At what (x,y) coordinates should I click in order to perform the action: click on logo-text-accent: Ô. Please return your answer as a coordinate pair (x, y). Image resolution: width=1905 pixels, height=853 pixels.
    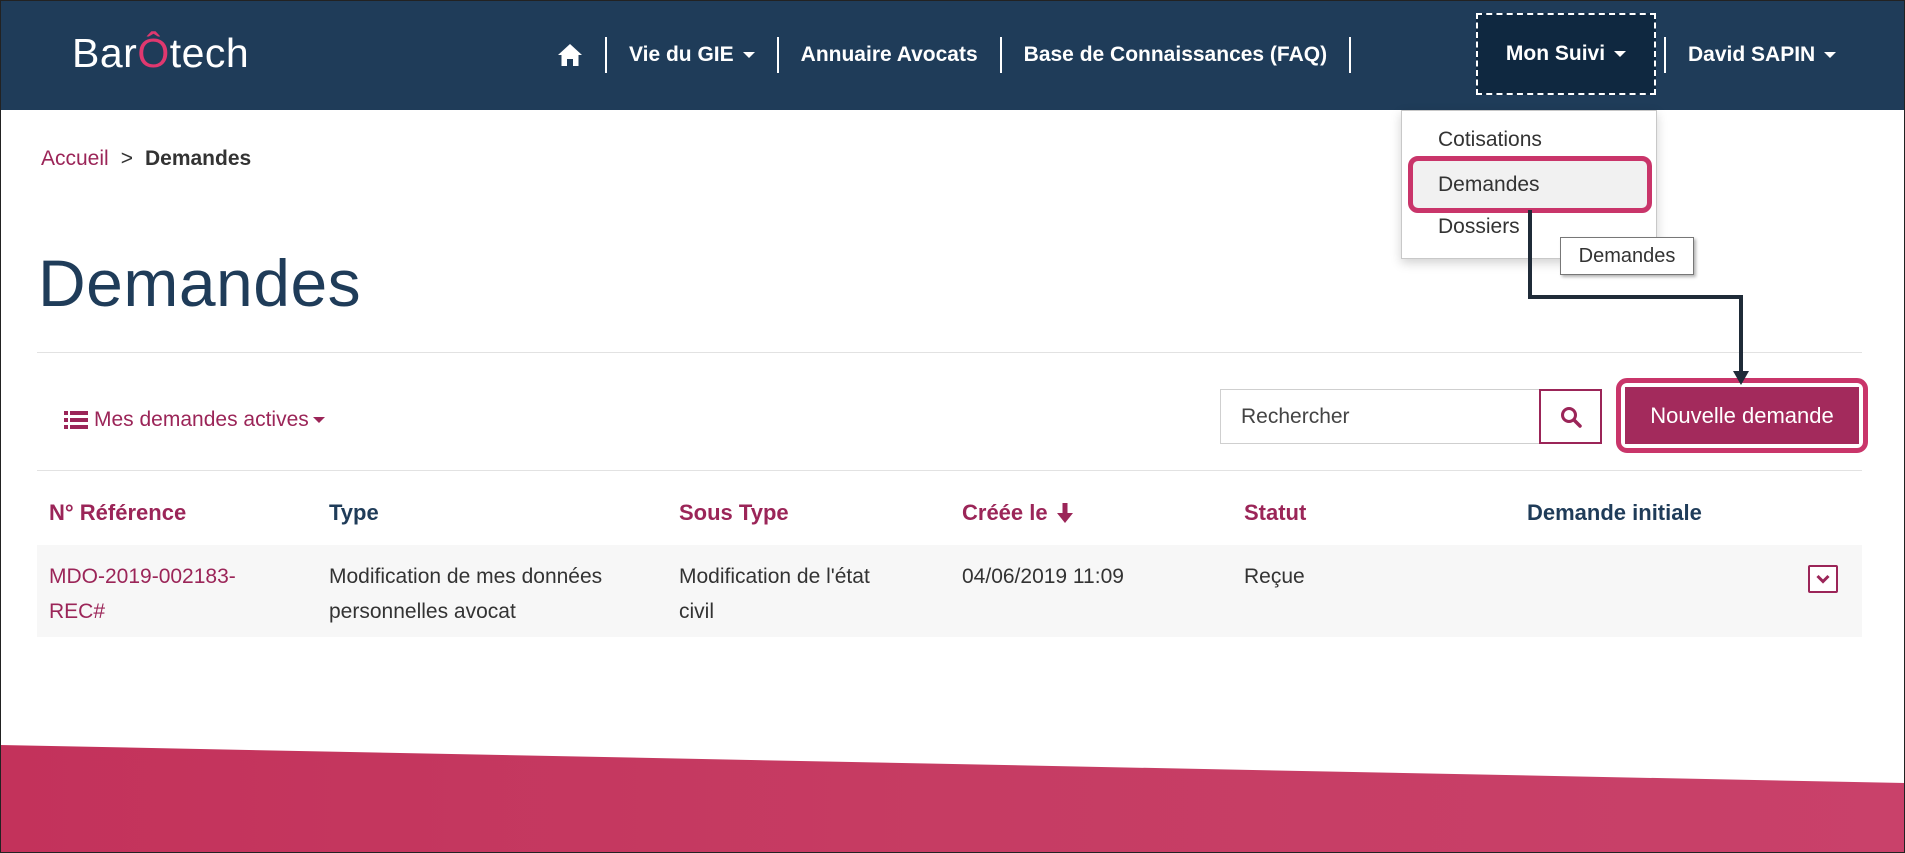
    Looking at the image, I should click on (153, 53).